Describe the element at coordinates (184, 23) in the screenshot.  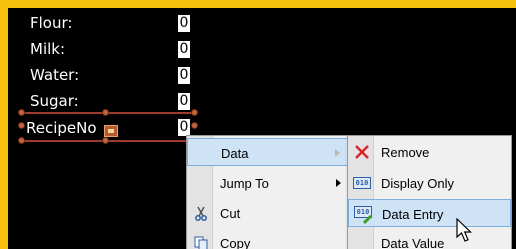
I see `flour-field: 0` at that location.